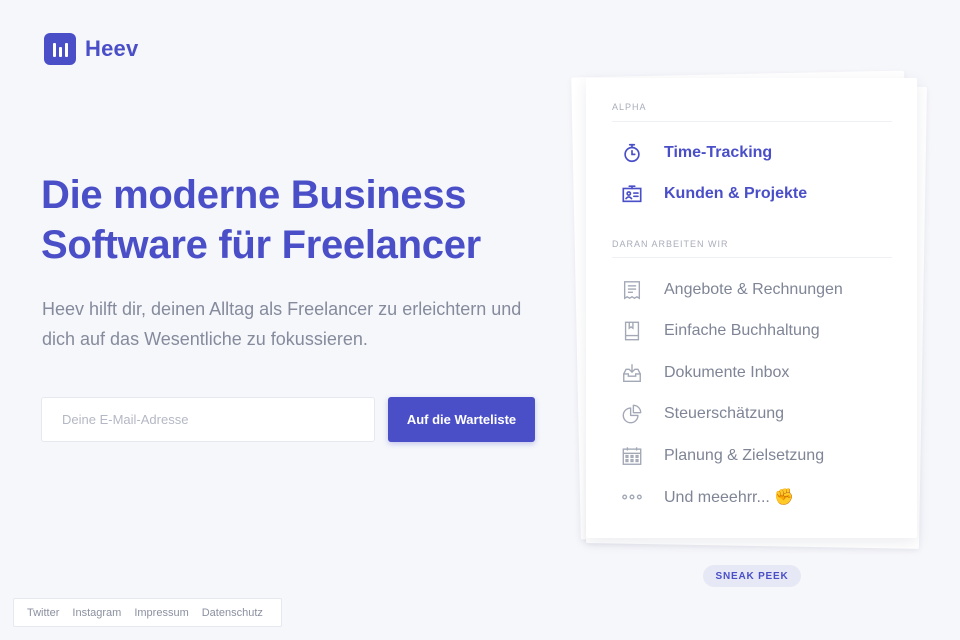 The image size is (960, 640). Describe the element at coordinates (43, 613) in the screenshot. I see `footer-link-twitter: Twitter` at that location.